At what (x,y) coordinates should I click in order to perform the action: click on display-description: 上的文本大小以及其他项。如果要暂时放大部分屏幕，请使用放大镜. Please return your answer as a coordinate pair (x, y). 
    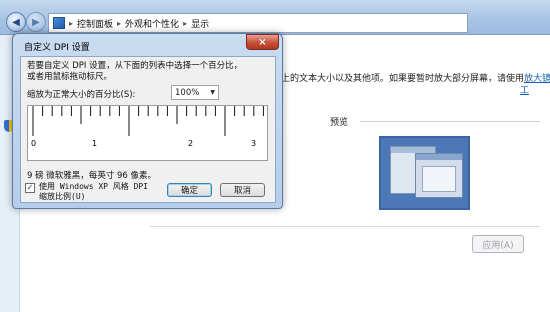
    Looking at the image, I should click on (415, 77).